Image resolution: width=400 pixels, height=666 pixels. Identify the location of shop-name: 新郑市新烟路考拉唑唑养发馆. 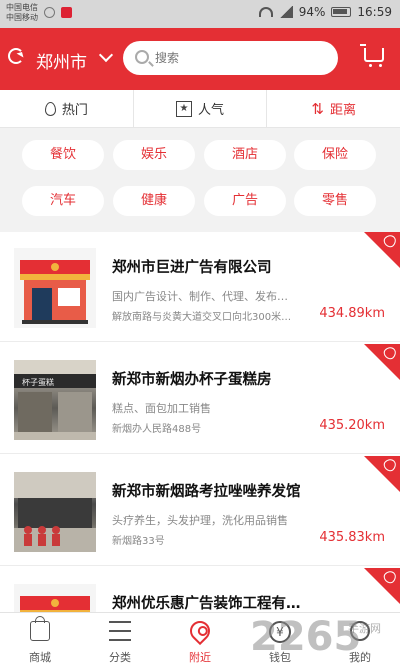
(206, 492).